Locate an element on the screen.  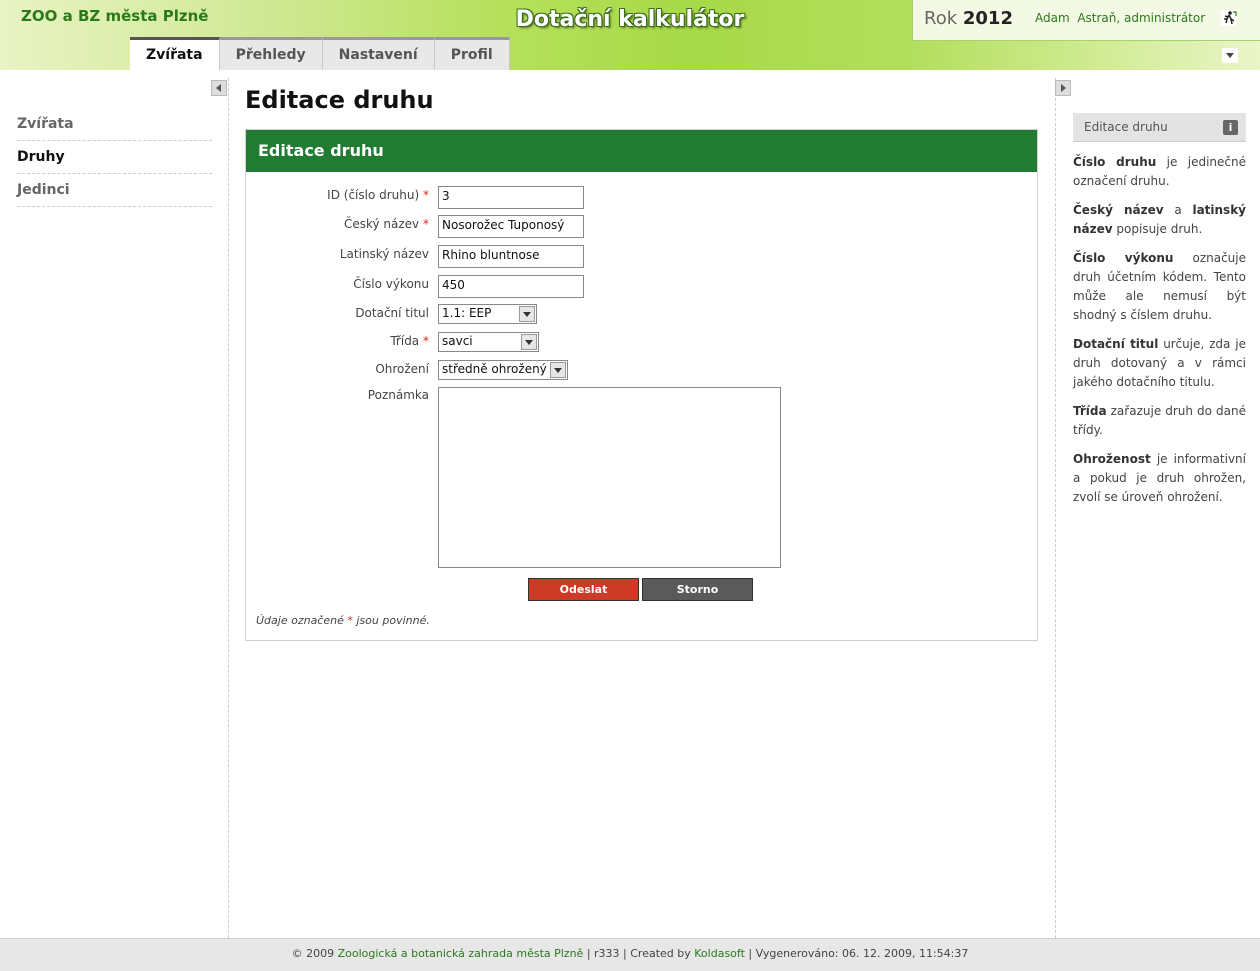
threat-value: středně ohrožený is located at coordinates (494, 369).